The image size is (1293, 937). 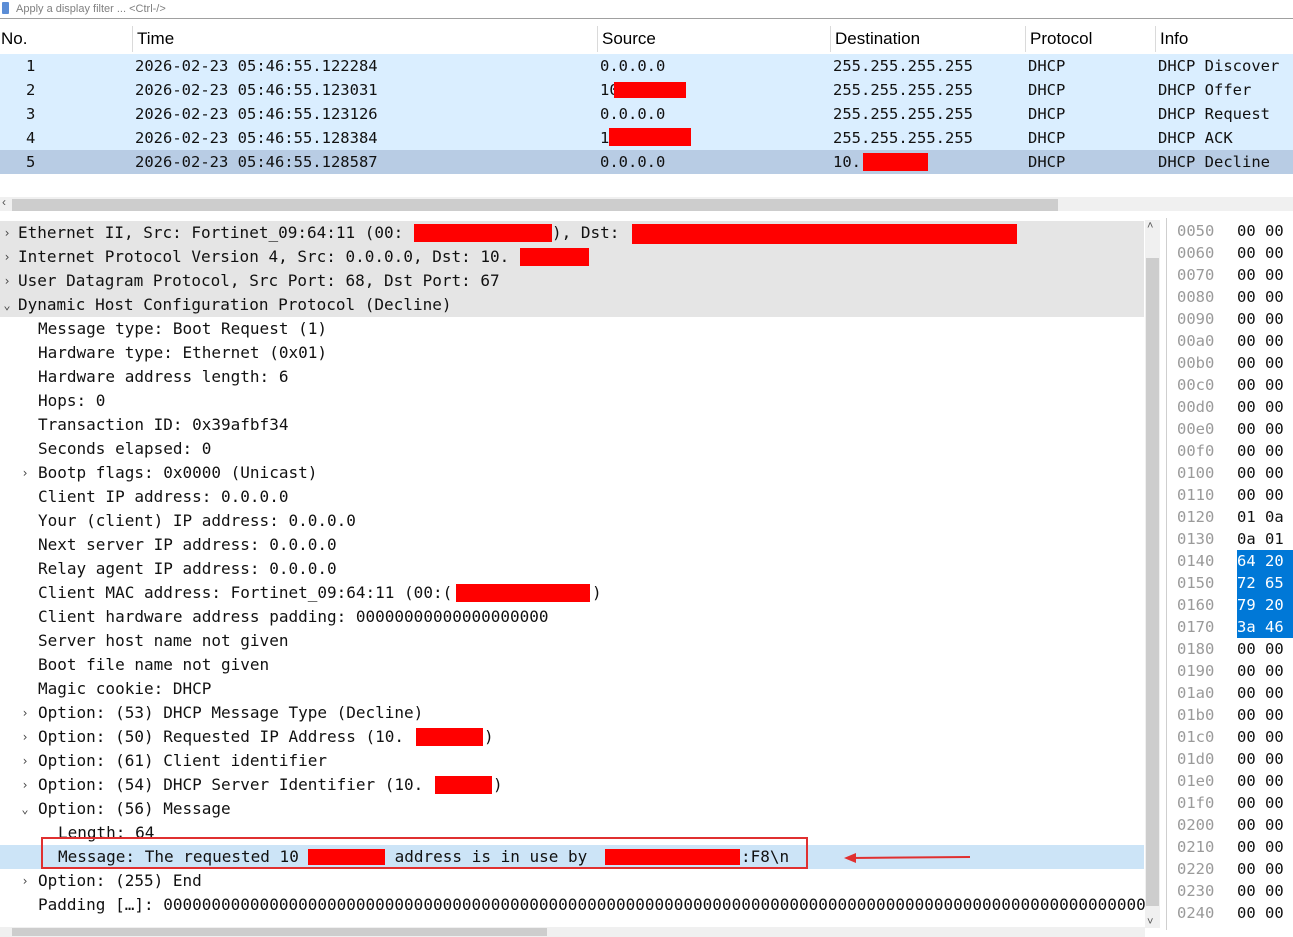 I want to click on hex-offset: 01a0, so click(x=1196, y=693).